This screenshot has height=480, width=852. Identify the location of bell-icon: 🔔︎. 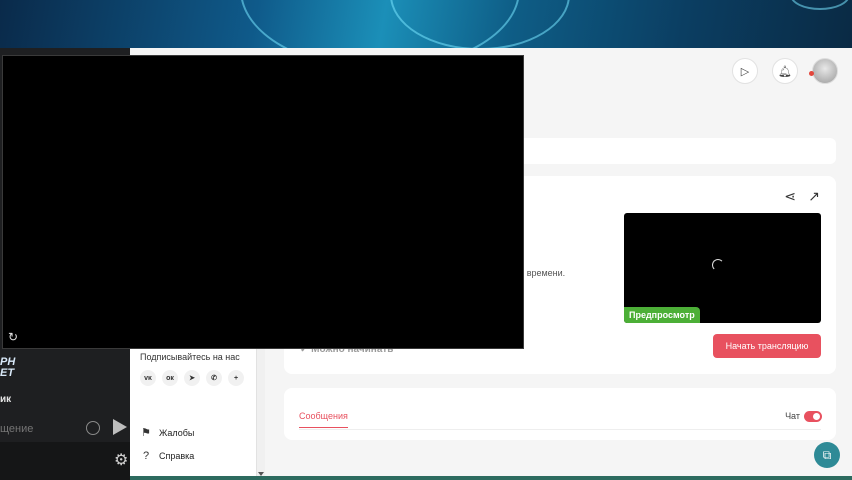
(785, 71).